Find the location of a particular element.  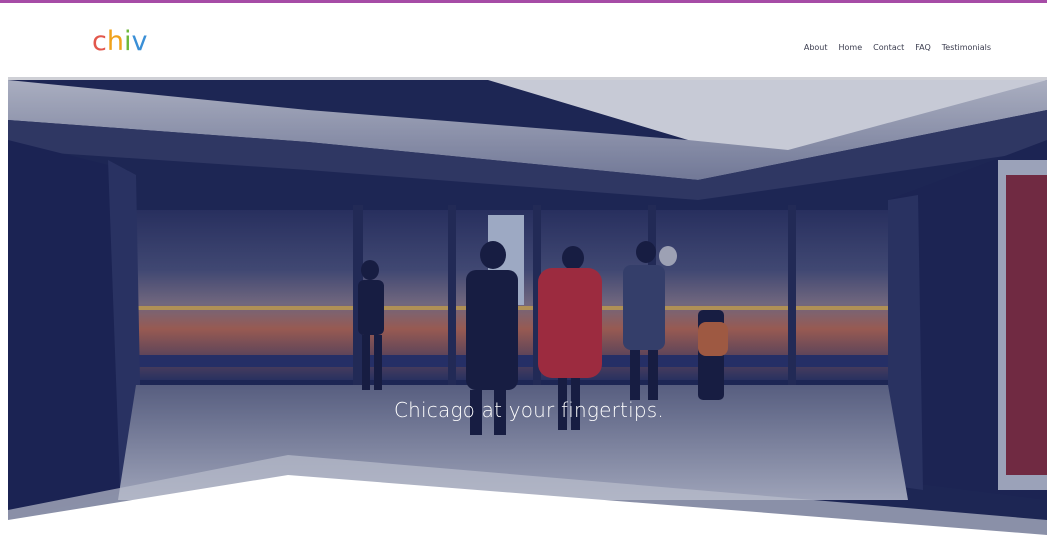

main-nav: About Home Contact FAQ Testimonials is located at coordinates (897, 47).